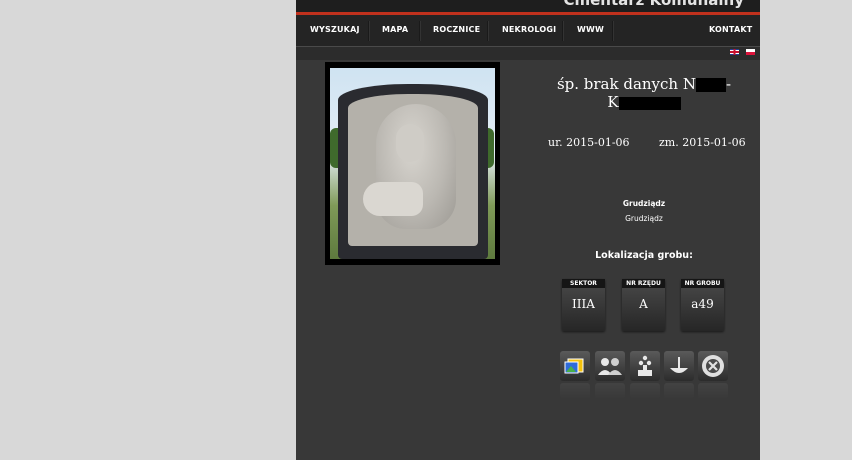  Describe the element at coordinates (702, 142) in the screenshot. I see `death-date: zm. 2015-01-06` at that location.